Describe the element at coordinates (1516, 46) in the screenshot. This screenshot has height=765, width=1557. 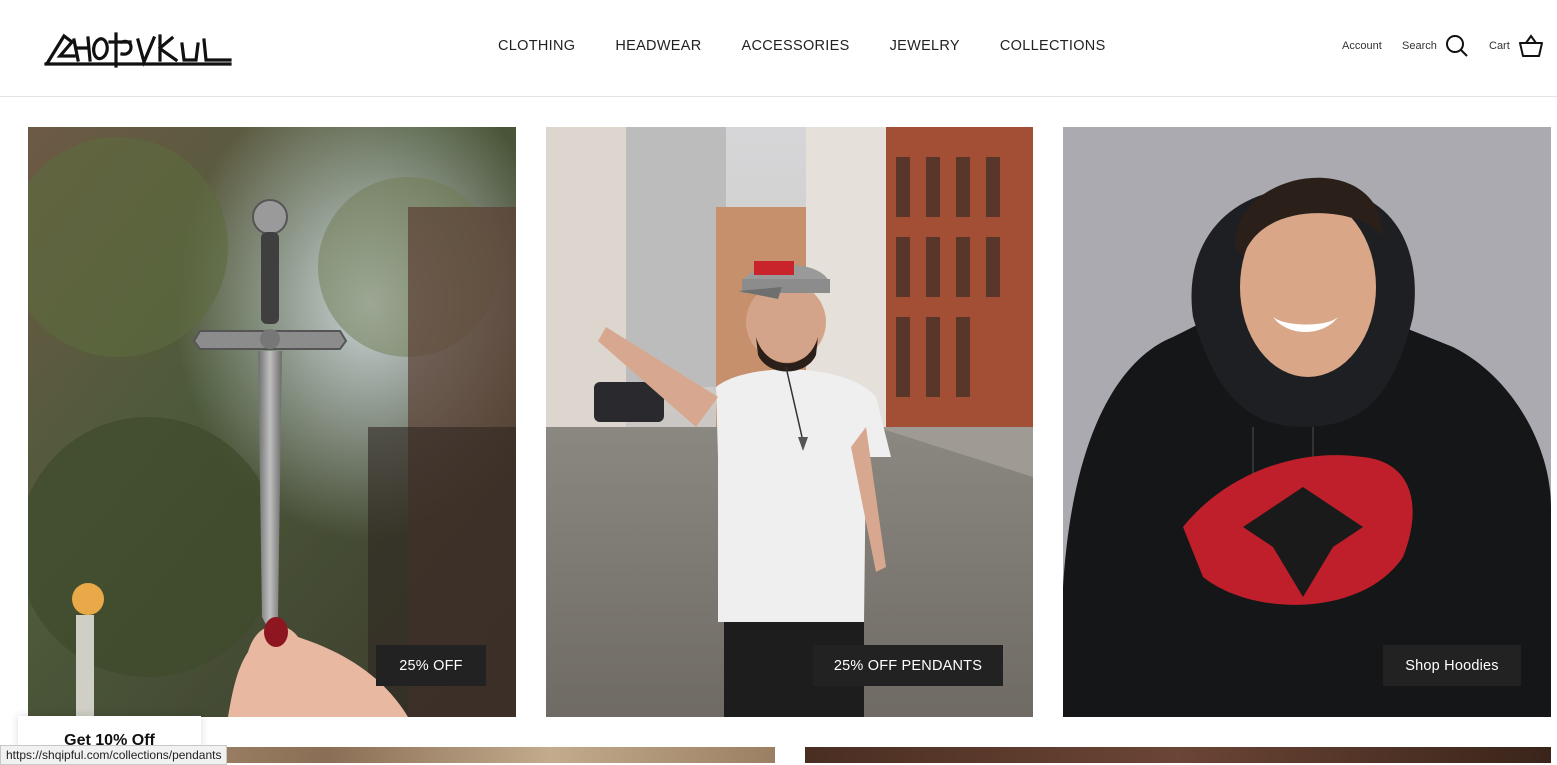
I see `cart-button: Cart` at that location.